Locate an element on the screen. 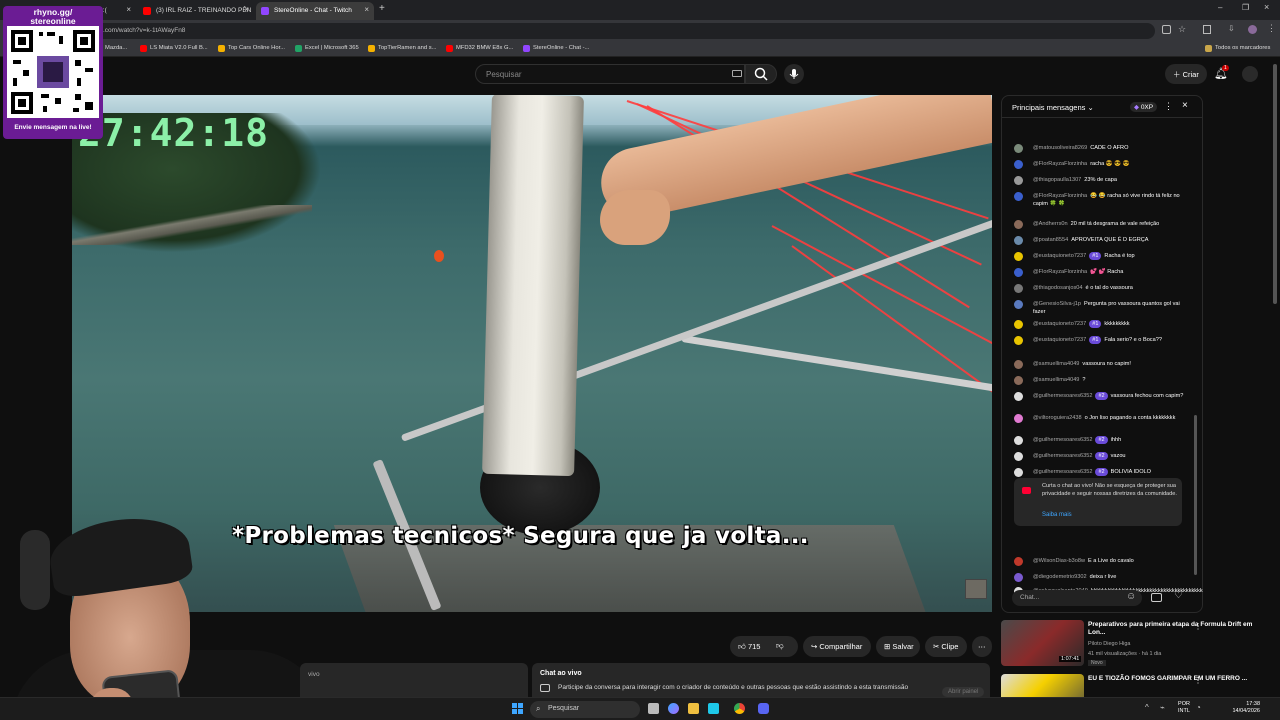  cast-icon is located at coordinates (1166, 29).